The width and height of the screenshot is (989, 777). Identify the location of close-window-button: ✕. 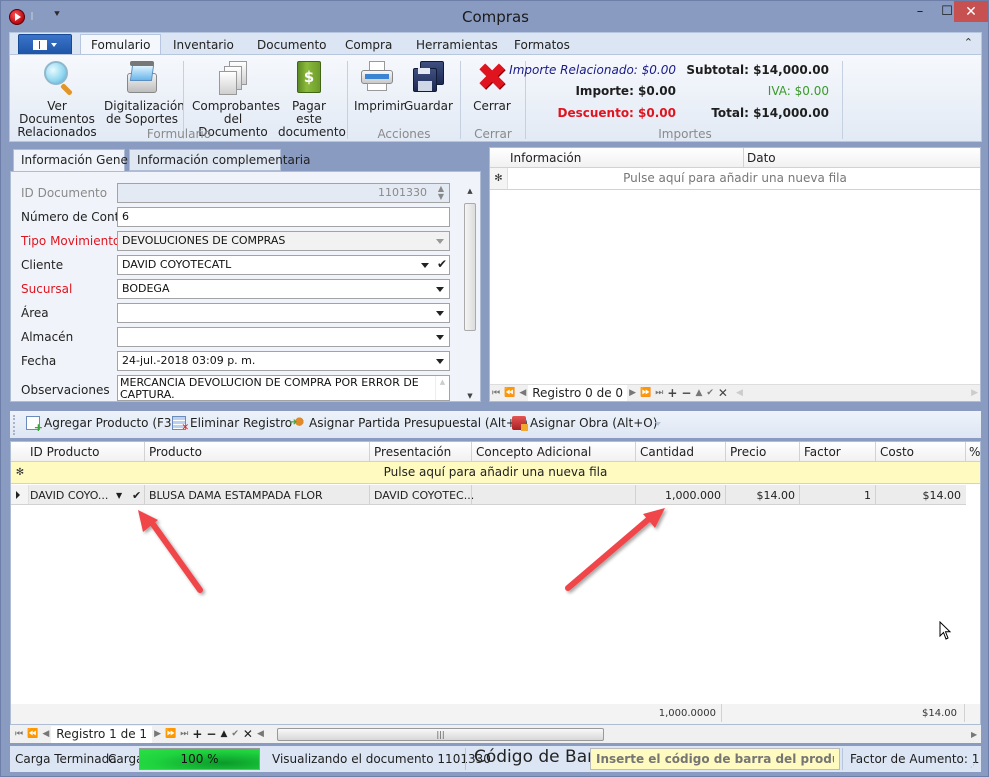
(971, 11).